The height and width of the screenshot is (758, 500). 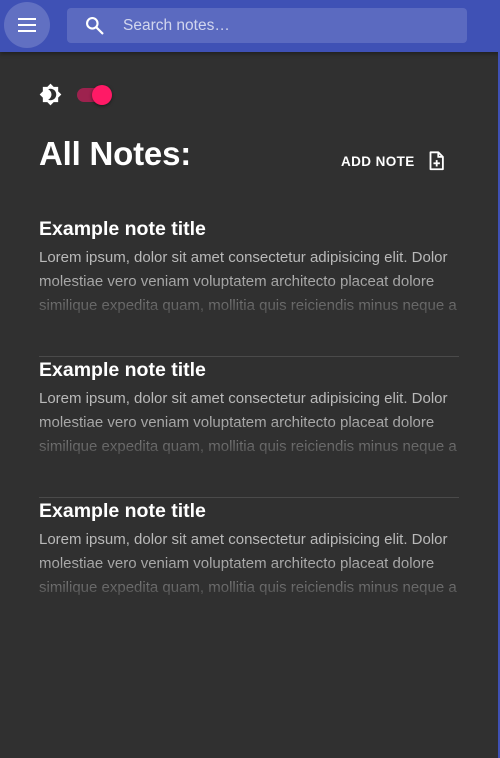 What do you see at coordinates (115, 153) in the screenshot?
I see `page-title: All Notes:` at bounding box center [115, 153].